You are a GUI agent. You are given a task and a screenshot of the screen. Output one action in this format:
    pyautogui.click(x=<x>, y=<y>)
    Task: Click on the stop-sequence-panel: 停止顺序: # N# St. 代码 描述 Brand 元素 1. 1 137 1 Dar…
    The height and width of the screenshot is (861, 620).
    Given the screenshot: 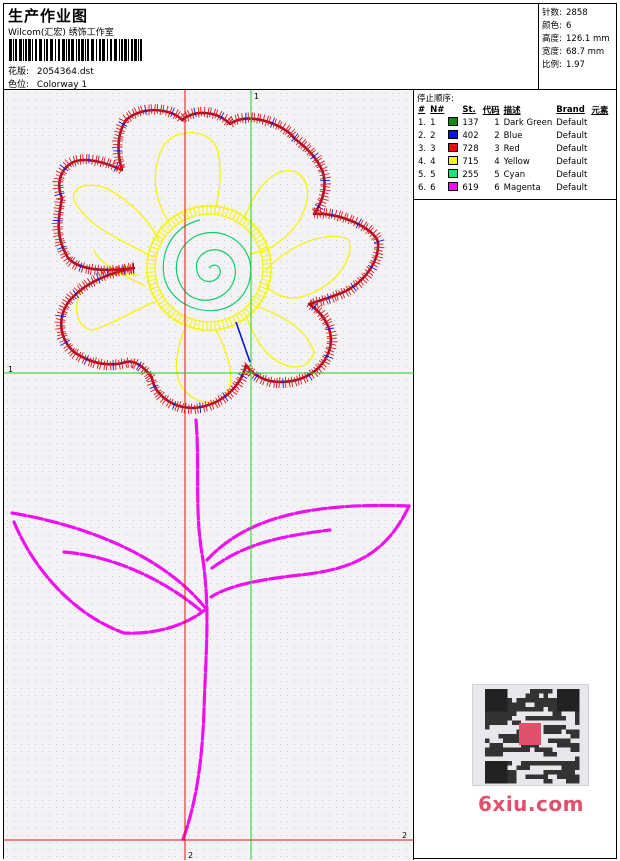 What is the action you would take?
    pyautogui.click(x=515, y=145)
    